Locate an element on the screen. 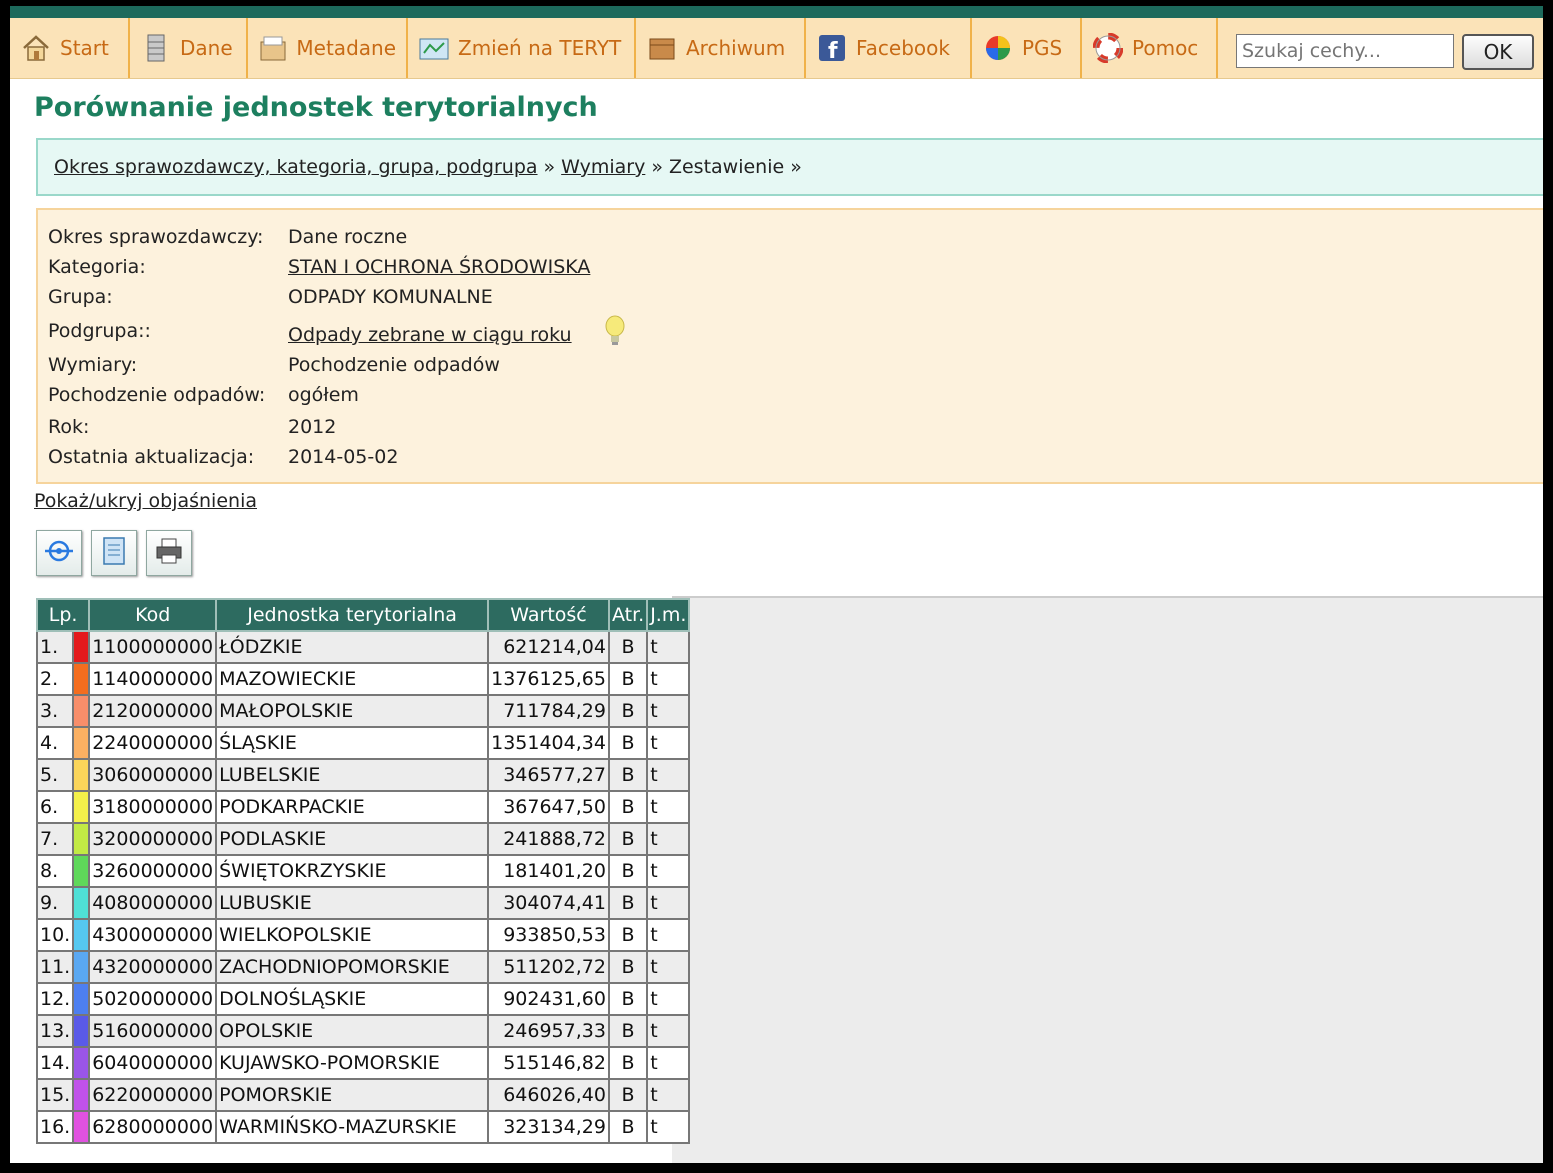  unit-name-link: PODKARPACKIE is located at coordinates (352, 807).